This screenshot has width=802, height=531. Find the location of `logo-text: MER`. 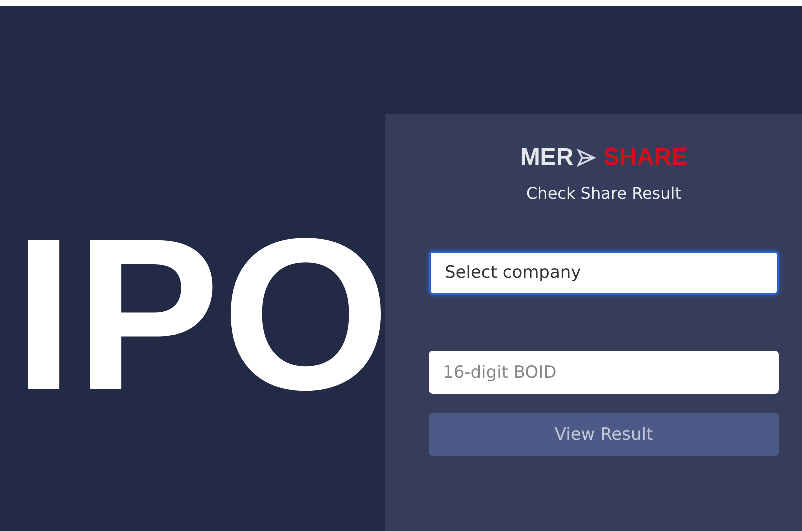

logo-text: MER is located at coordinates (547, 158).